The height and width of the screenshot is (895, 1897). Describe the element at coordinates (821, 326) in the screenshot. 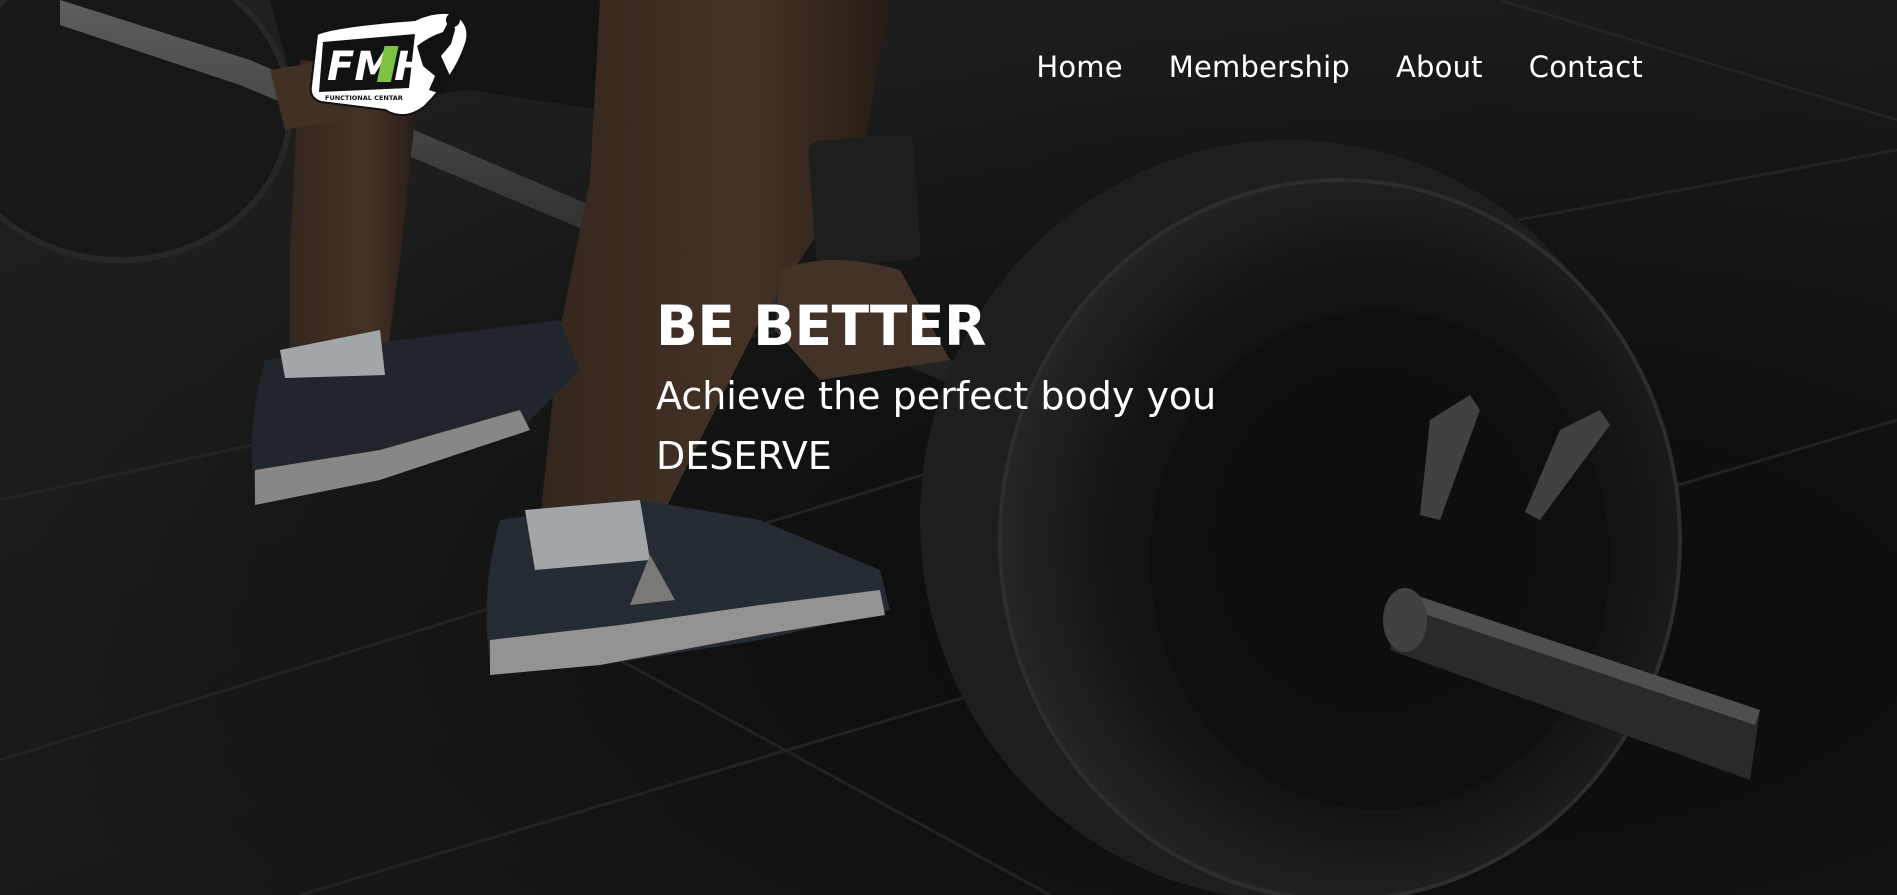

I see `hero-headline: BE BETTER` at that location.